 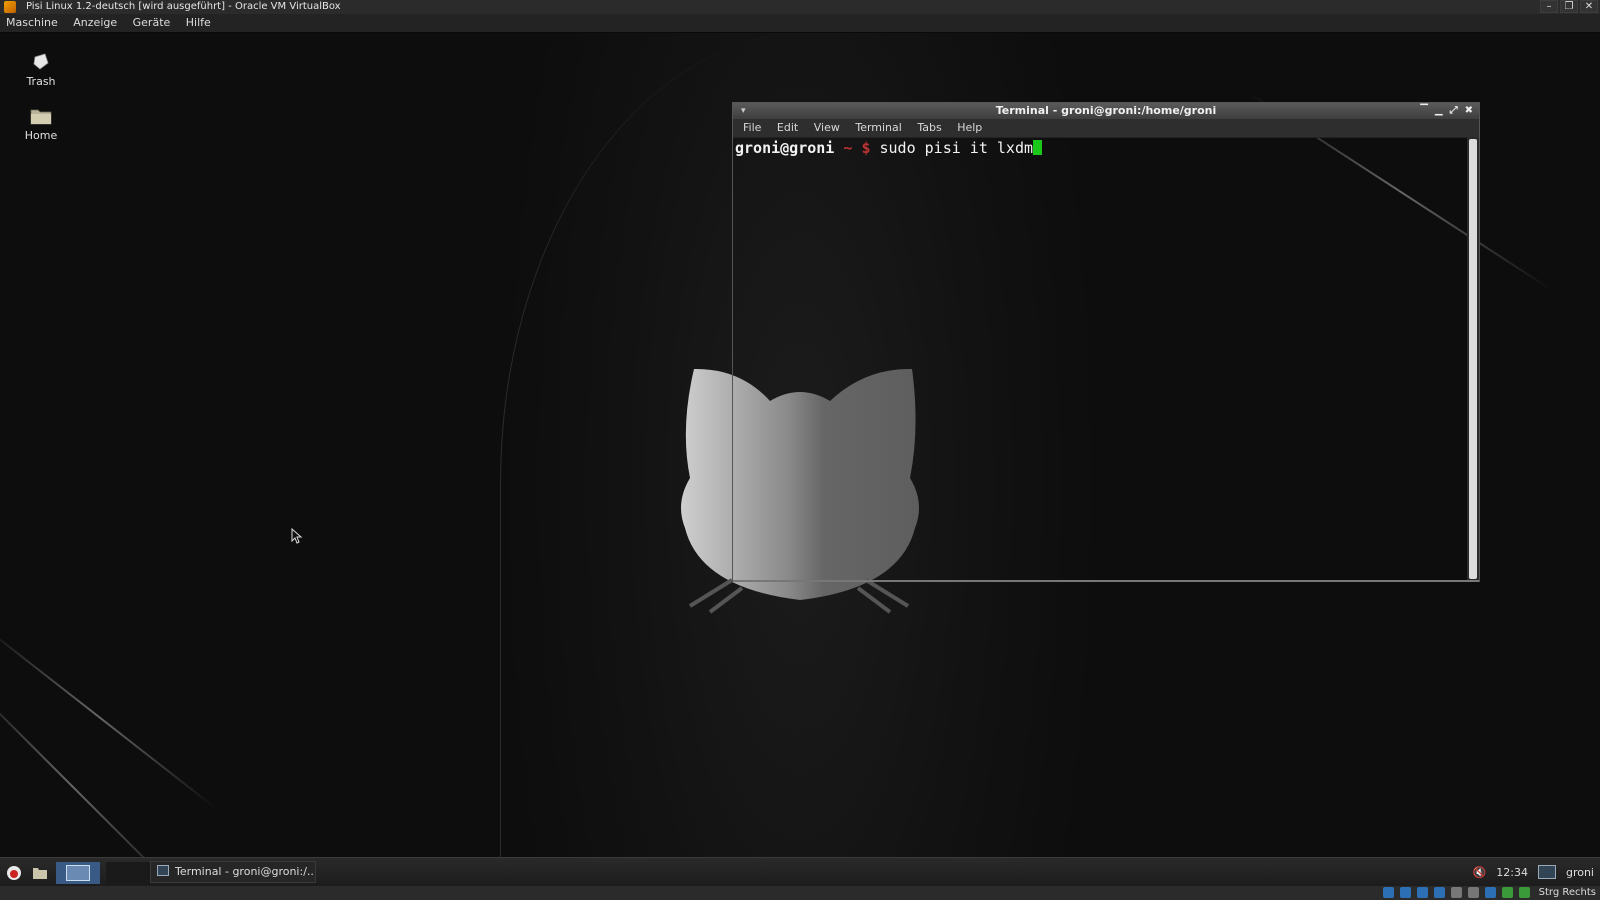 I want to click on home-label: Home, so click(x=41, y=135).